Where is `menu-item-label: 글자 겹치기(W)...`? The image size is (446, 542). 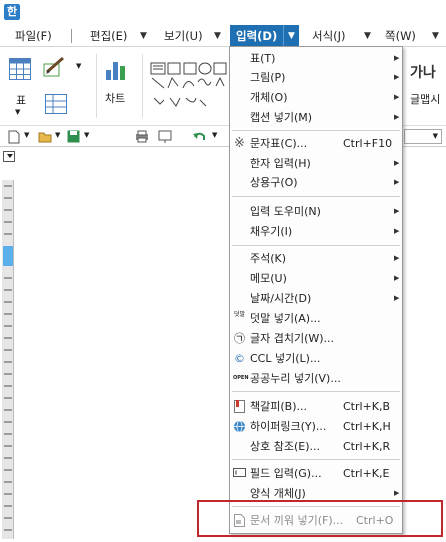
menu-item-label: 글자 겹치기(W)... is located at coordinates (292, 338).